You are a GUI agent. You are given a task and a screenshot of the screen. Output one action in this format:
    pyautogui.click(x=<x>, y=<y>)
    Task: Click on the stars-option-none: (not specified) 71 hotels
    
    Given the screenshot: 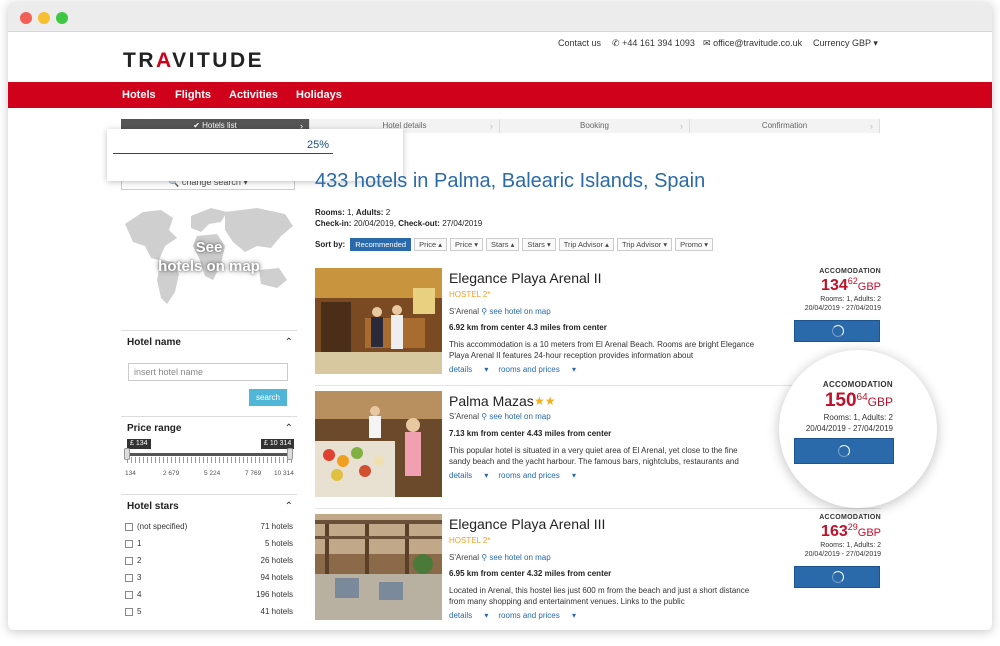 What is the action you would take?
    pyautogui.click(x=209, y=528)
    